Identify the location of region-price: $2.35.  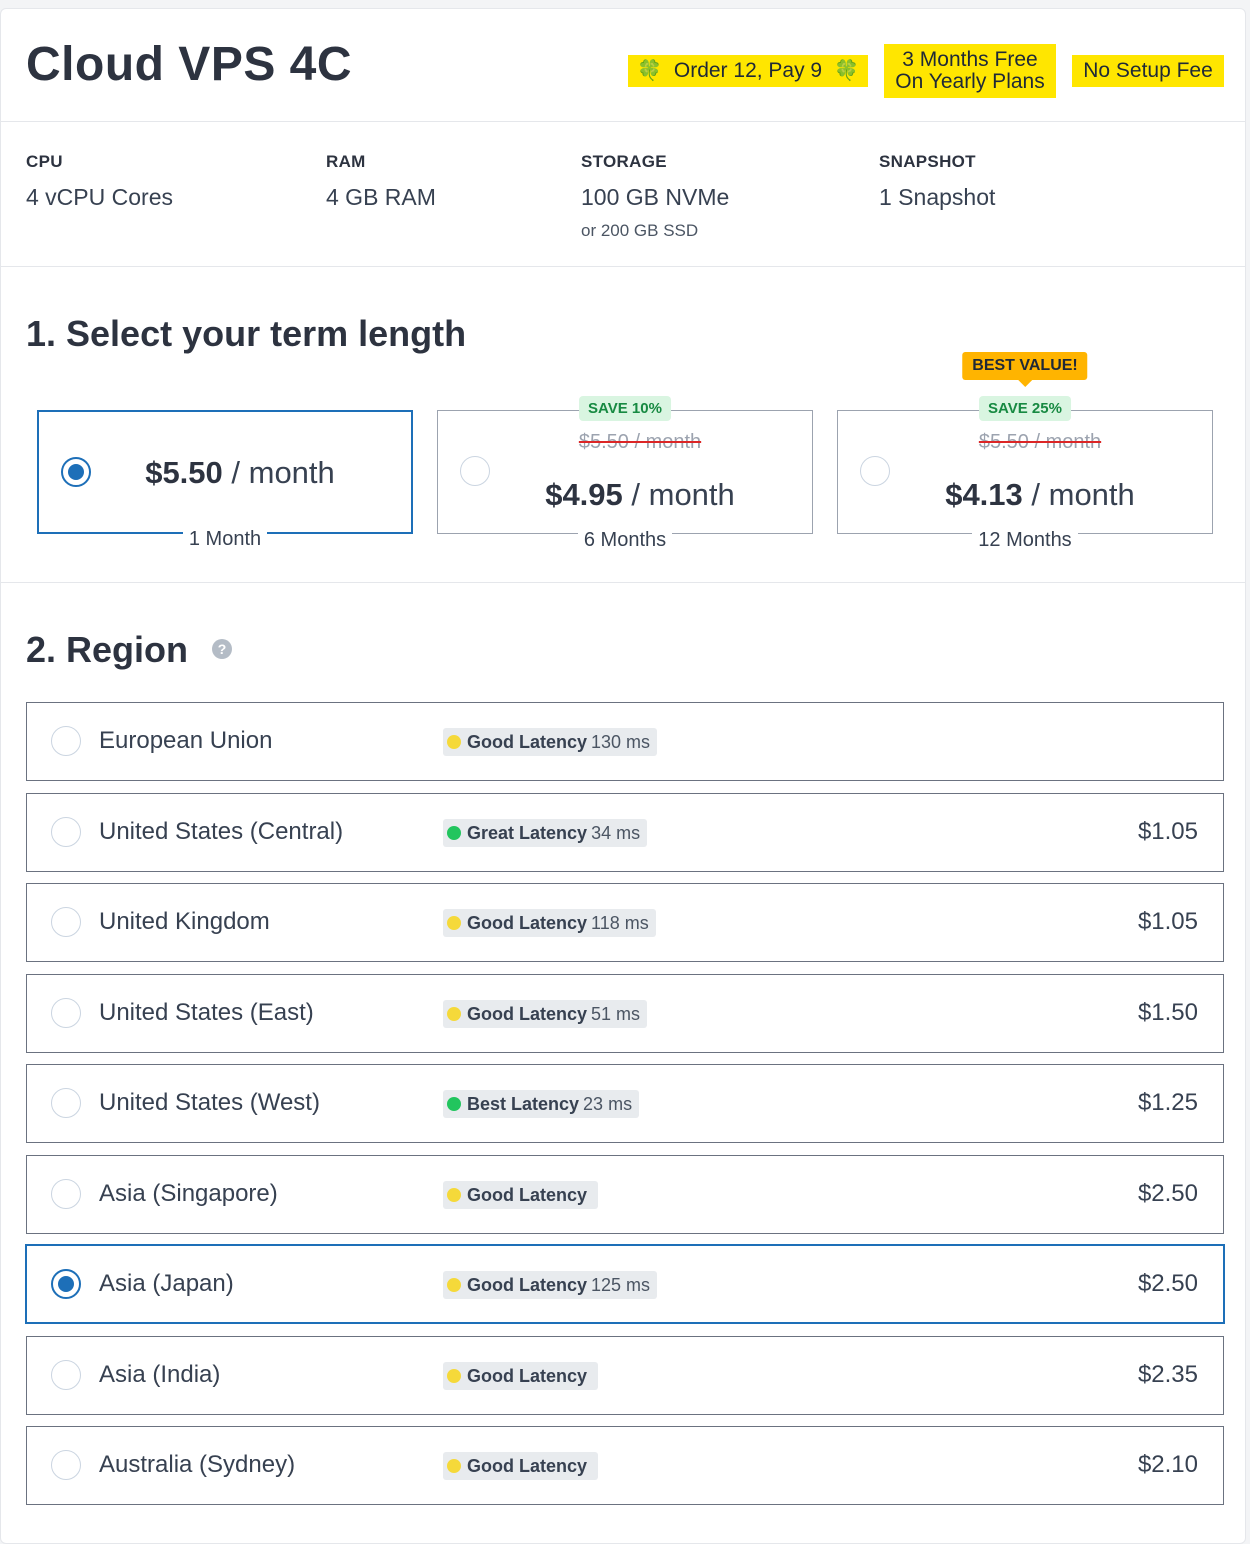
(1167, 1374).